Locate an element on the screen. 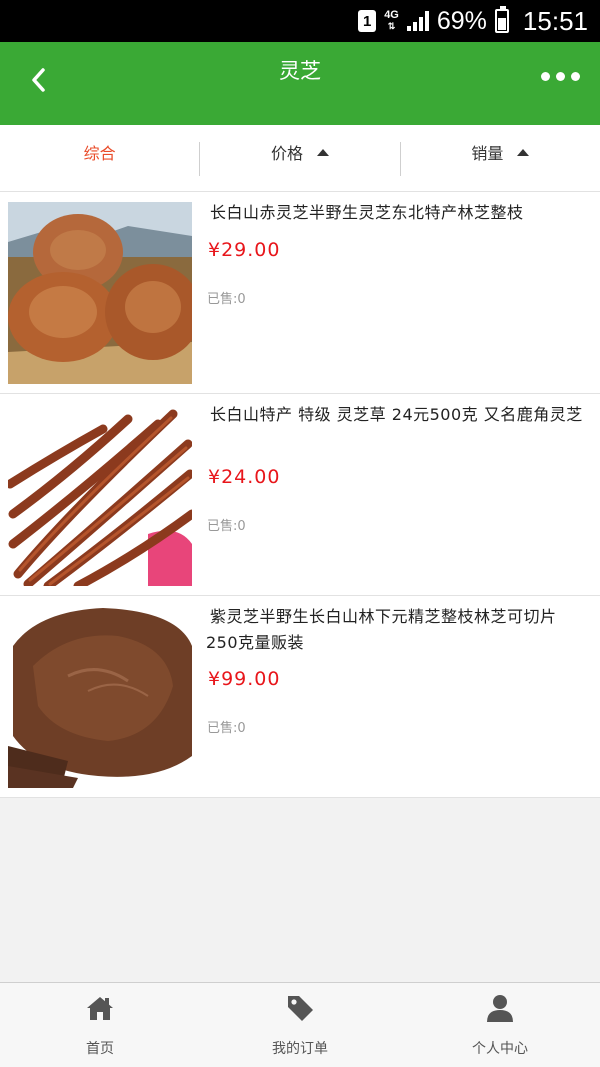 Image resolution: width=600 pixels, height=1067 pixels. sort-comprehensive: 综合 is located at coordinates (99, 152).